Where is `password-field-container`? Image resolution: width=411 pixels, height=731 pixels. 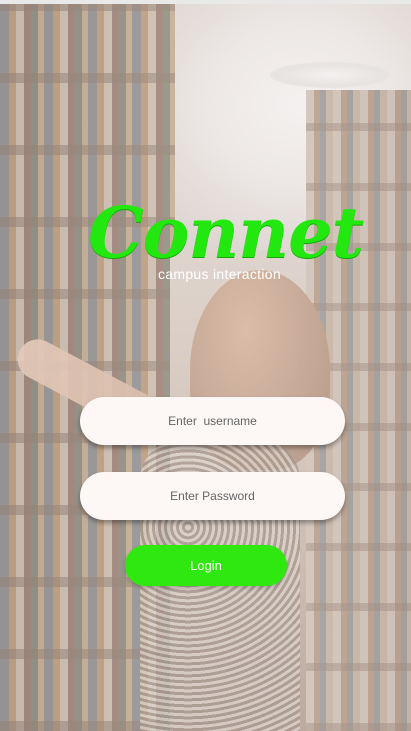 password-field-container is located at coordinates (212, 496).